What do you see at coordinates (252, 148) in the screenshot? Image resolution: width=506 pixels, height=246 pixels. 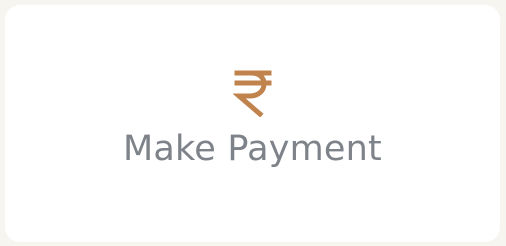 I see `make-payment-label: Make Payment` at bounding box center [252, 148].